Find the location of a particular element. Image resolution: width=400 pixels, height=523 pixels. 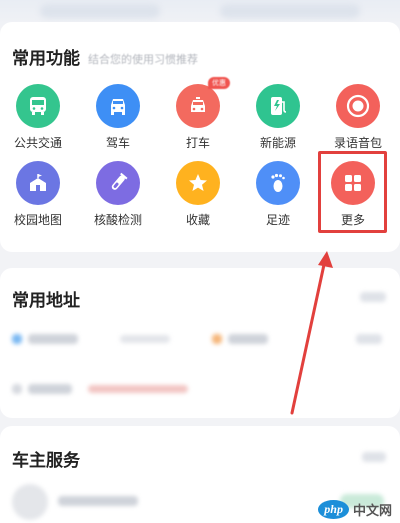

func-label: 收藏 is located at coordinates (197, 220).